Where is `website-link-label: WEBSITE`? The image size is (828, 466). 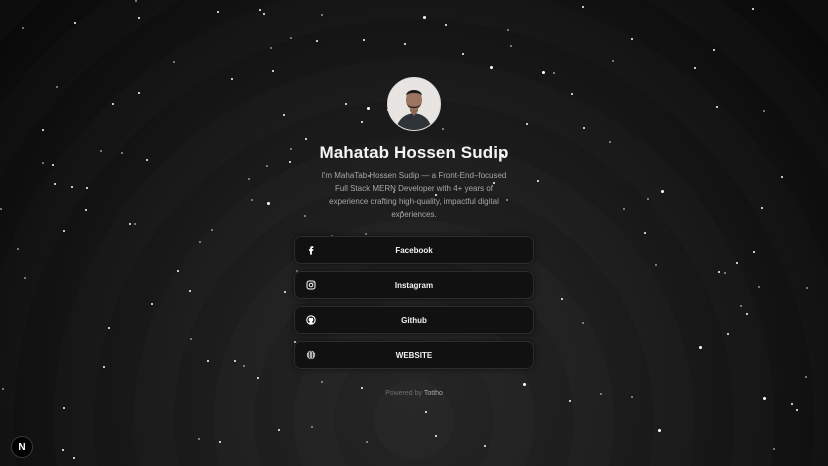
website-link-label: WEBSITE is located at coordinates (414, 355).